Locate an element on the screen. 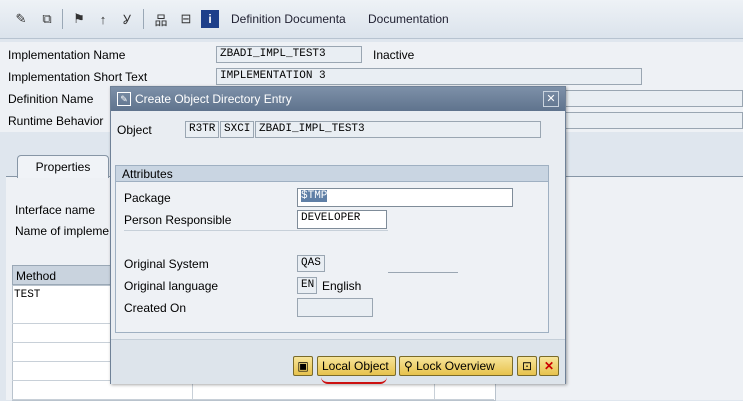  cancel-icon: ✕ is located at coordinates (549, 366).